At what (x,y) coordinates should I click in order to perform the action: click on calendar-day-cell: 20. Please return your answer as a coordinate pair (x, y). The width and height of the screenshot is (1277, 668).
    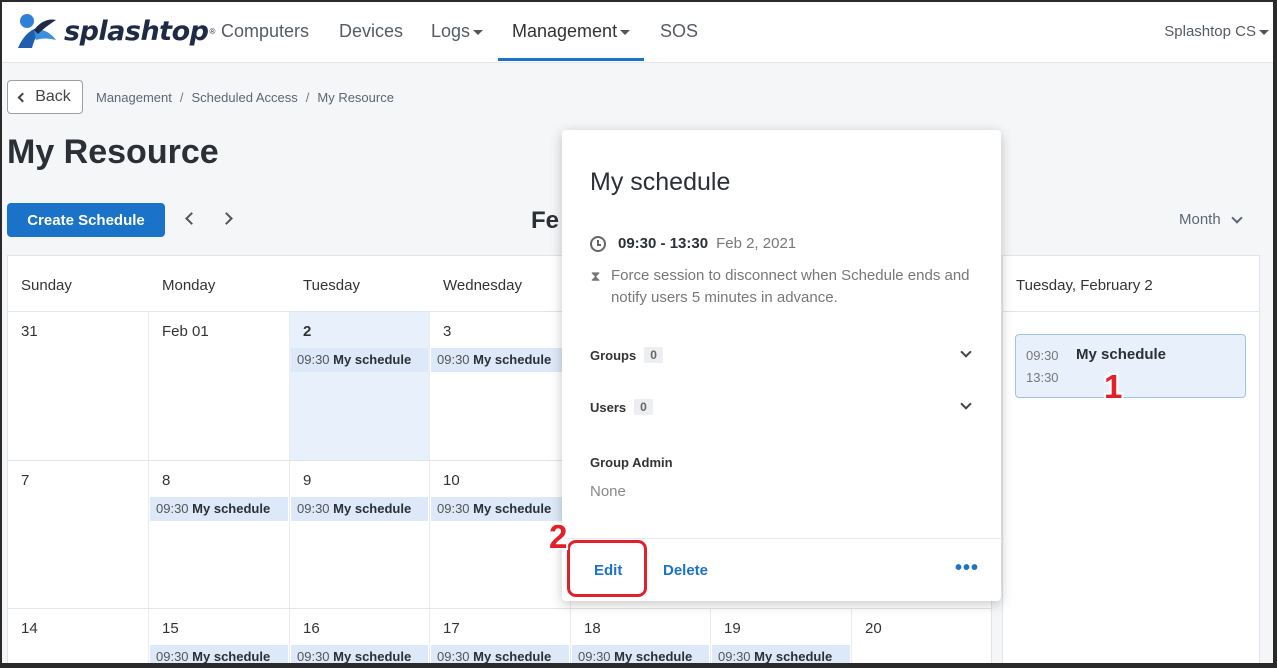
    Looking at the image, I should click on (921, 638).